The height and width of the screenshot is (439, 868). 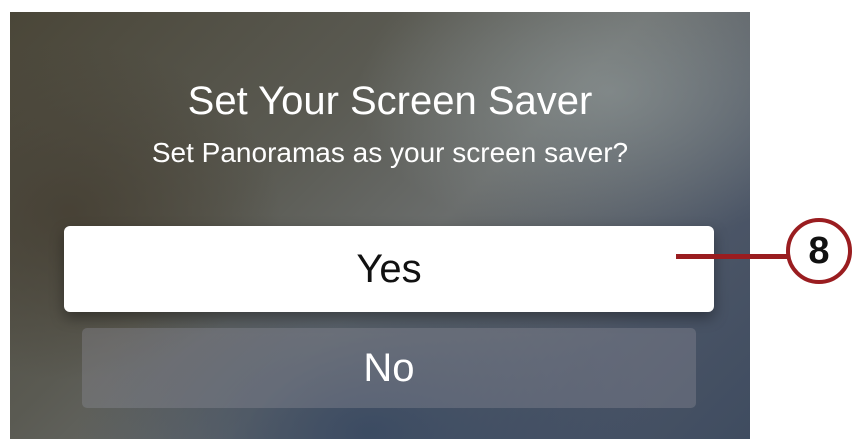 What do you see at coordinates (733, 256) in the screenshot?
I see `callout-line` at bounding box center [733, 256].